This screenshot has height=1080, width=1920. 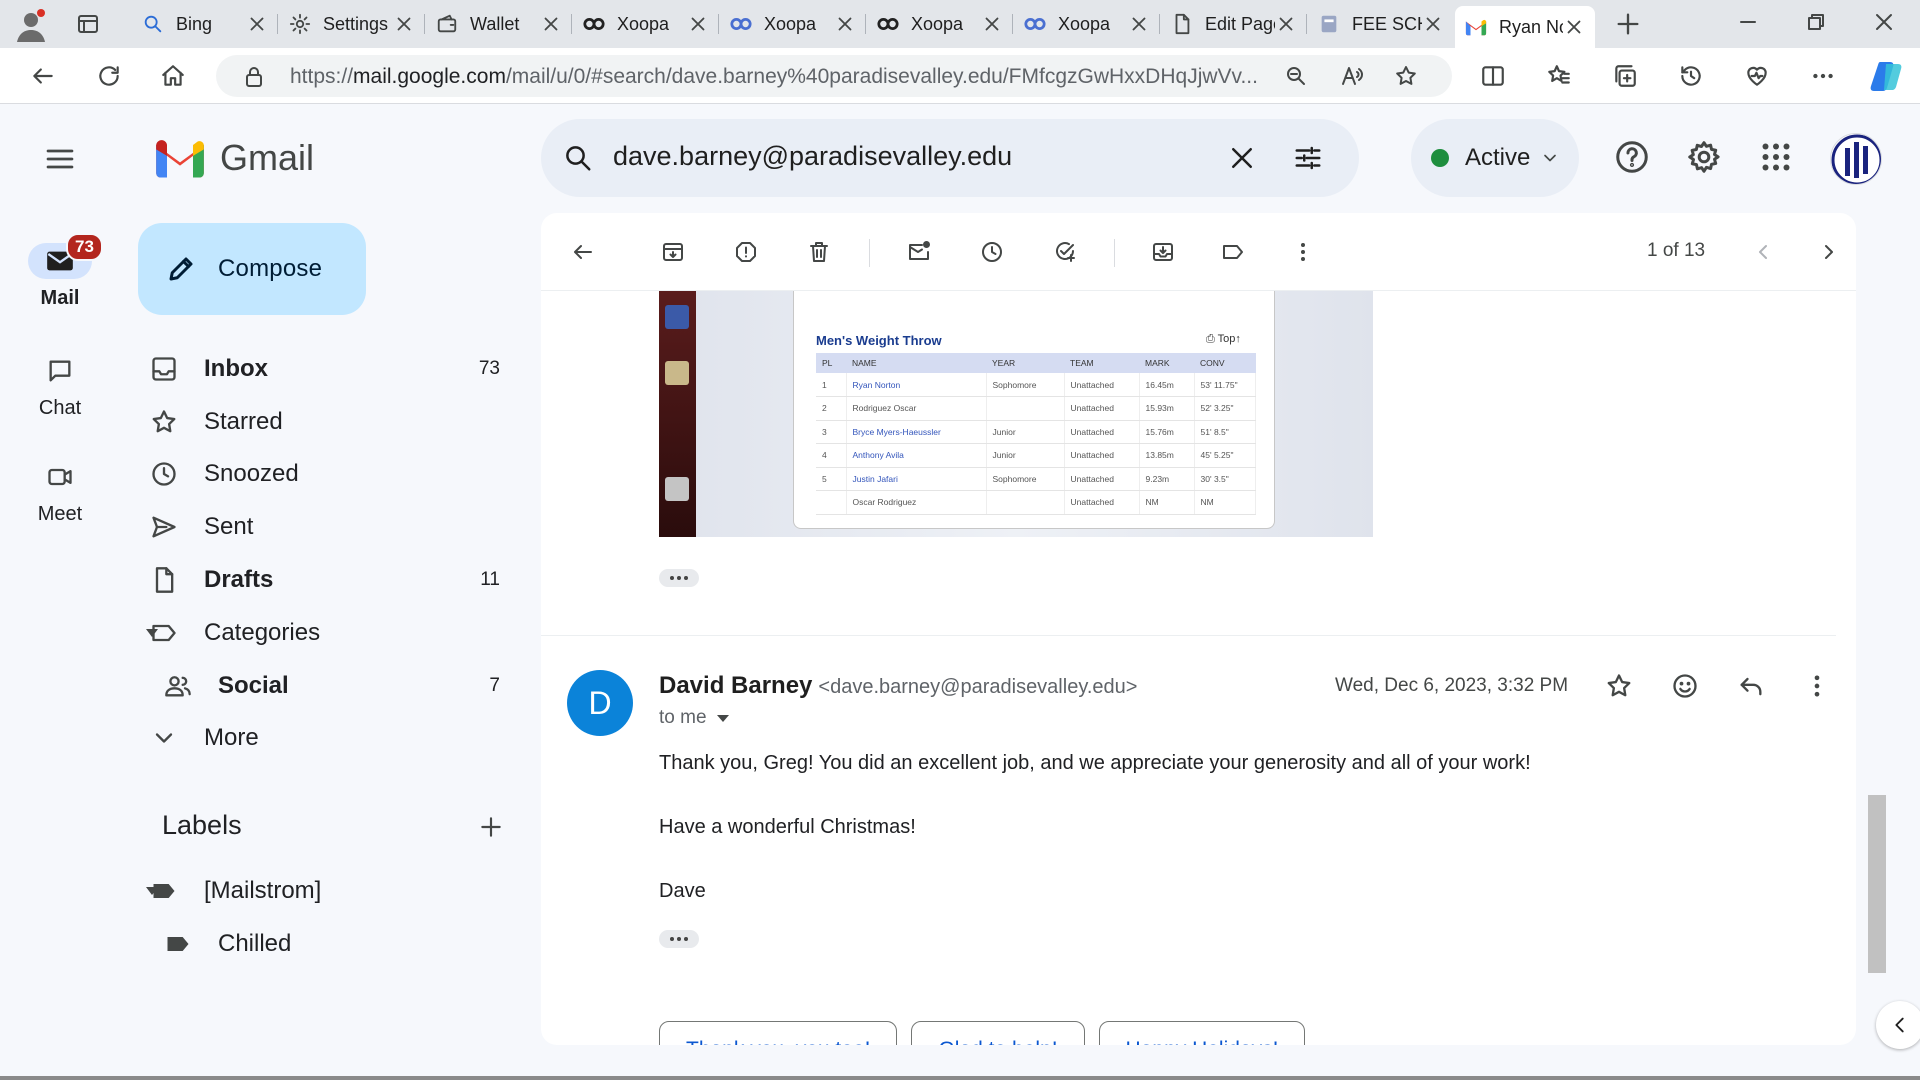 What do you see at coordinates (173, 76) in the screenshot?
I see `home-icon` at bounding box center [173, 76].